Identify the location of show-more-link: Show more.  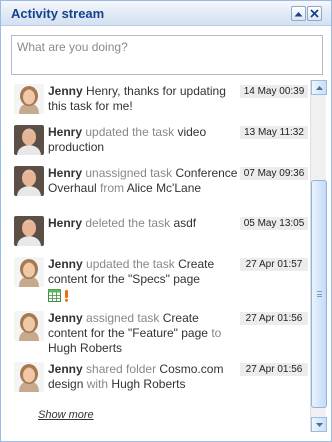
(66, 415).